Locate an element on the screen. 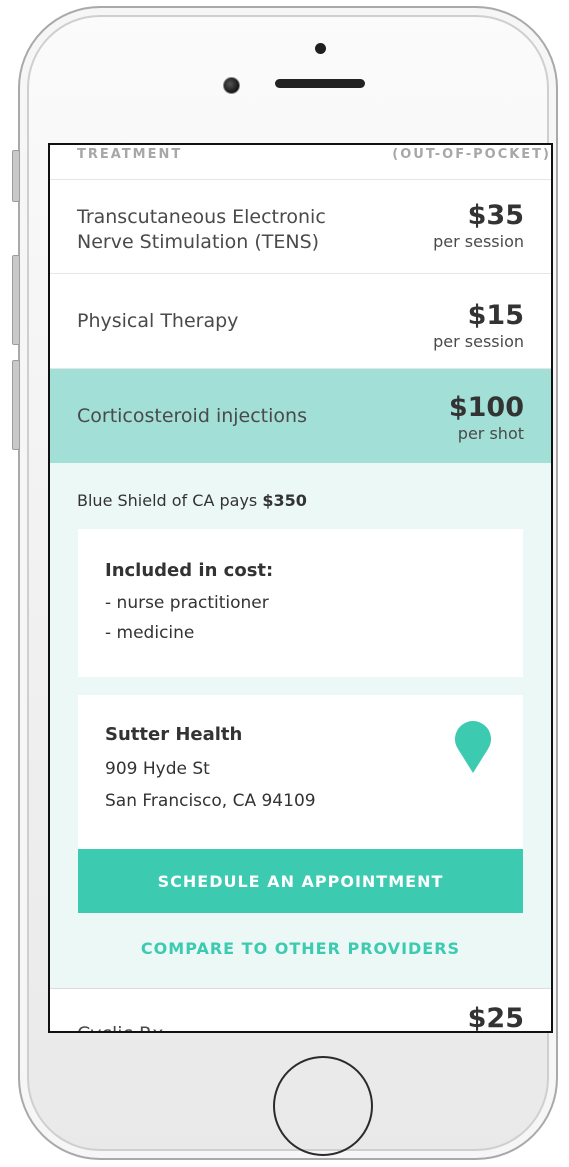  insurer-coverage: Blue Shield of CA pays $350 is located at coordinates (192, 500).